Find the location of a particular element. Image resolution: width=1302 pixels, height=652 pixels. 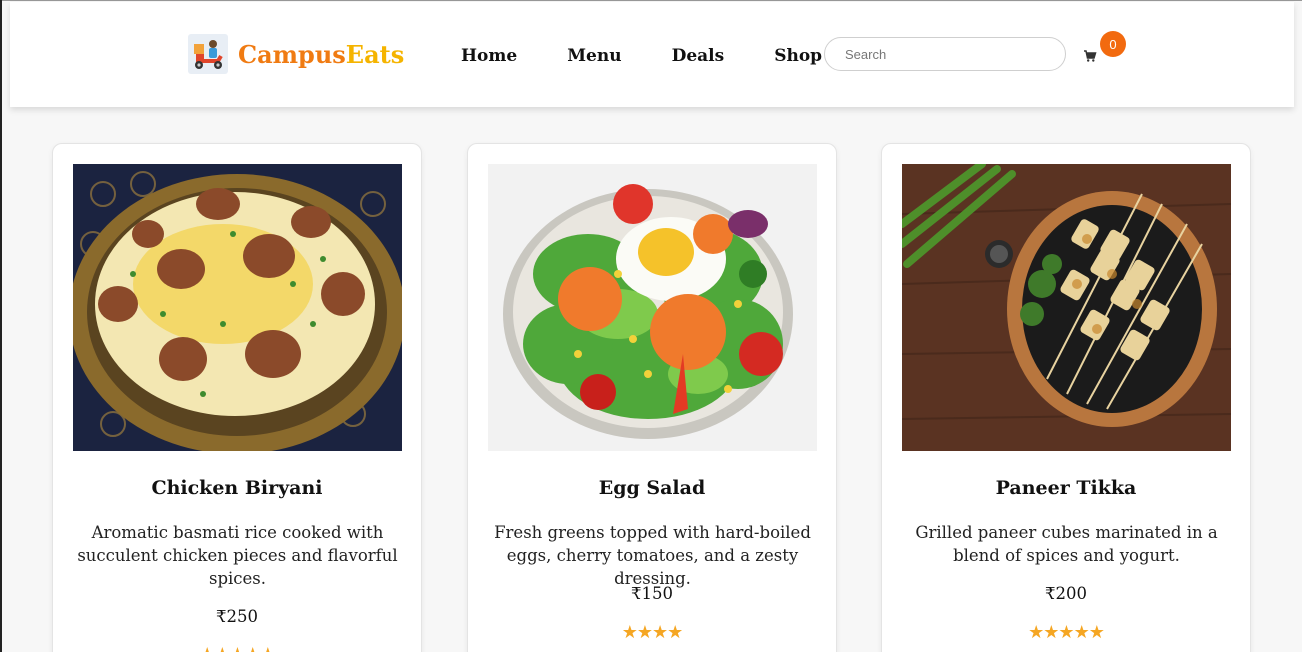

paneer-tikka-image is located at coordinates (1066, 307).